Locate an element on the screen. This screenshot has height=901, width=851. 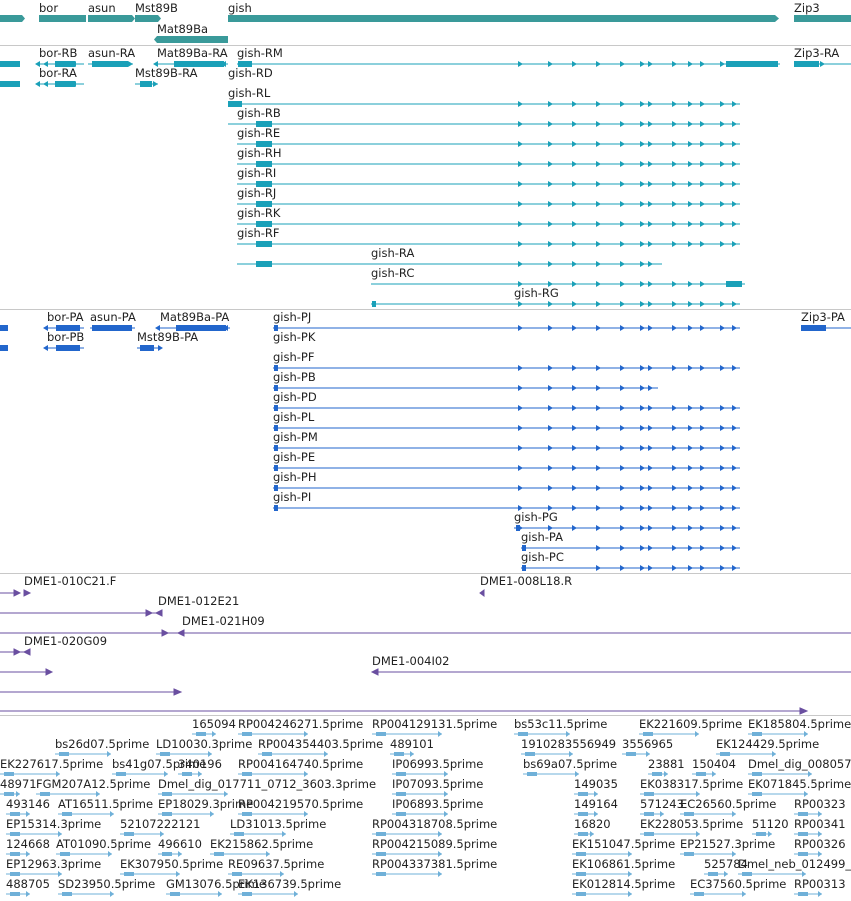
gene-glyph-gish is located at coordinates (501, 18).